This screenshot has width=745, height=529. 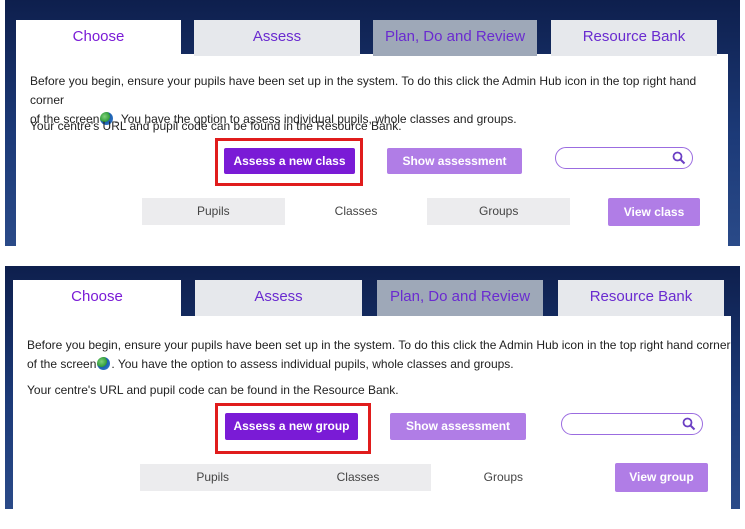 What do you see at coordinates (104, 363) in the screenshot?
I see `admin-hub-globe-icon` at bounding box center [104, 363].